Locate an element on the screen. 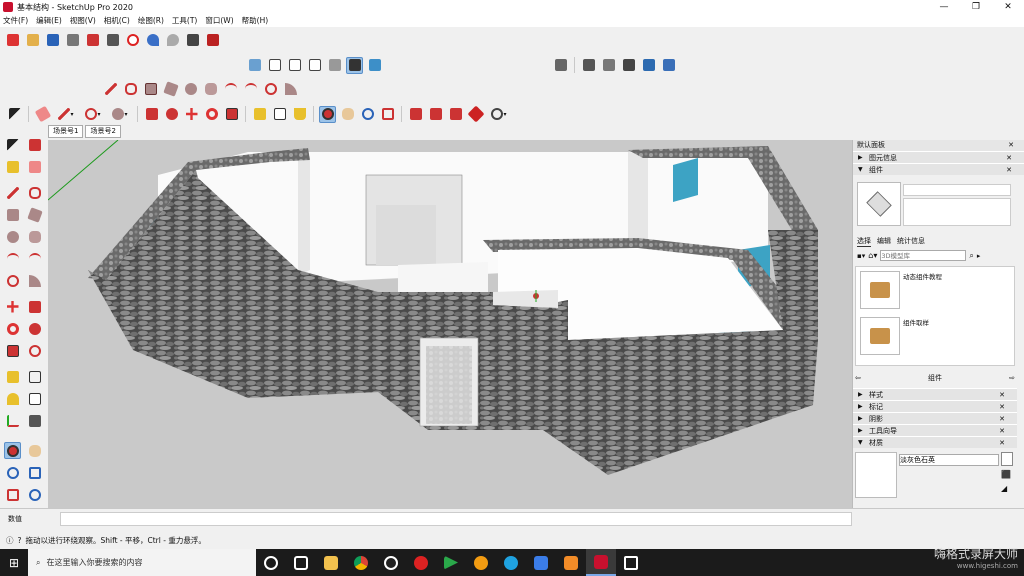 The width and height of the screenshot is (1024, 576). new-button is located at coordinates (12, 40).